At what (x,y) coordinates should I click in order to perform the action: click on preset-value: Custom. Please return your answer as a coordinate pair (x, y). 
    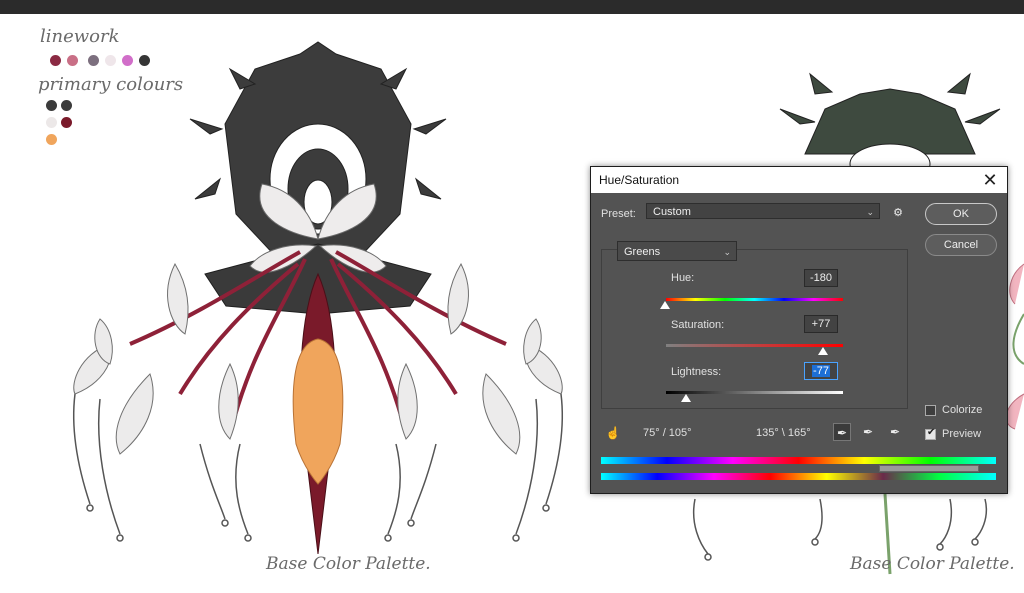
    Looking at the image, I should click on (672, 212).